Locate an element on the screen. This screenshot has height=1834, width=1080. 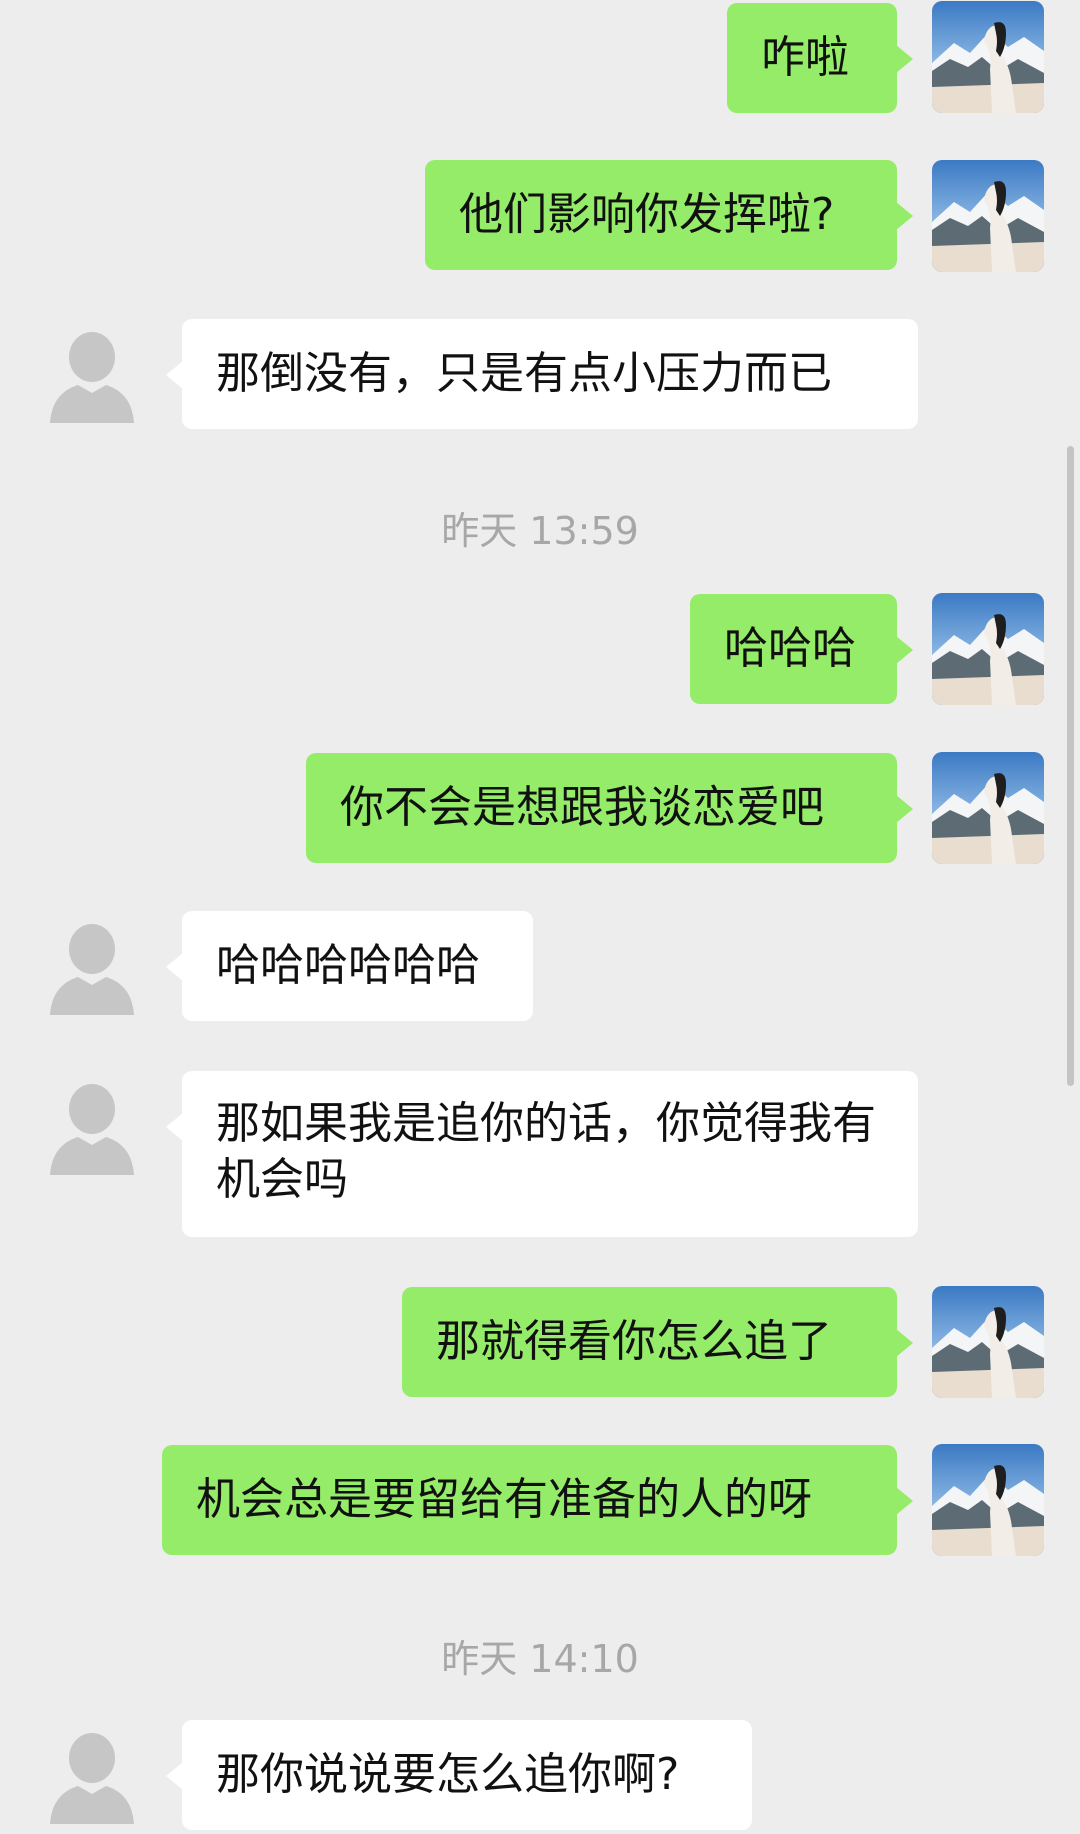
message-bubble-received: 那你说说要怎么追你啊? is located at coordinates (459, 1775).